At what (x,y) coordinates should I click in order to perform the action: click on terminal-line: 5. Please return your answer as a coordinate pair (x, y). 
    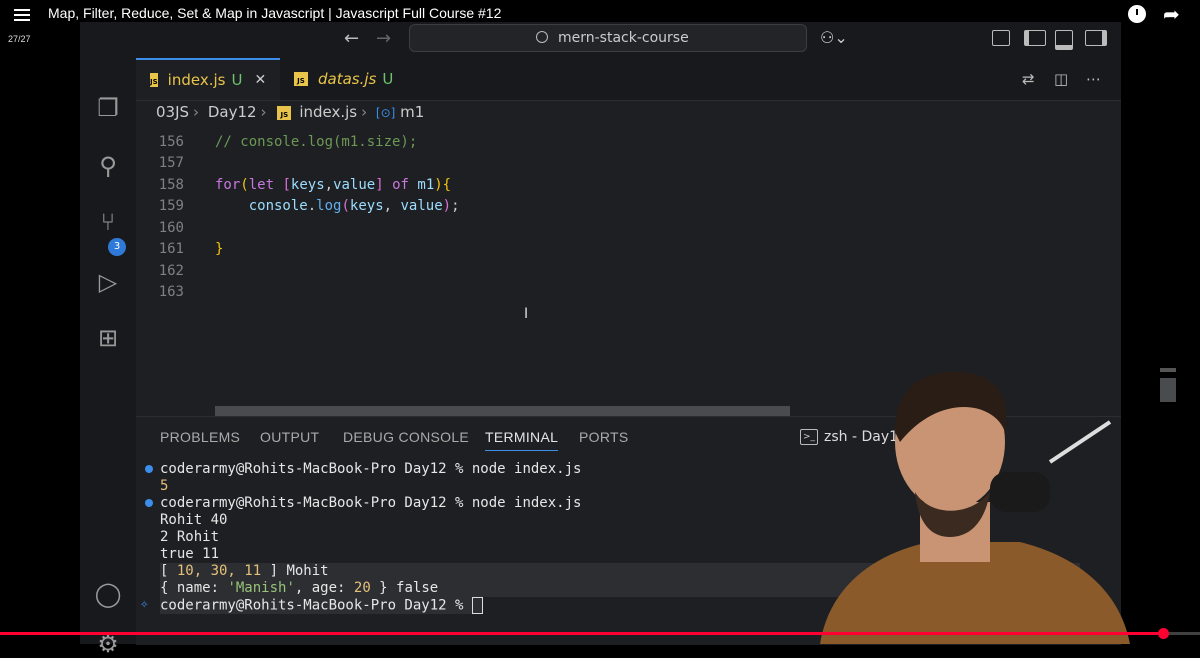
    Looking at the image, I should click on (164, 486).